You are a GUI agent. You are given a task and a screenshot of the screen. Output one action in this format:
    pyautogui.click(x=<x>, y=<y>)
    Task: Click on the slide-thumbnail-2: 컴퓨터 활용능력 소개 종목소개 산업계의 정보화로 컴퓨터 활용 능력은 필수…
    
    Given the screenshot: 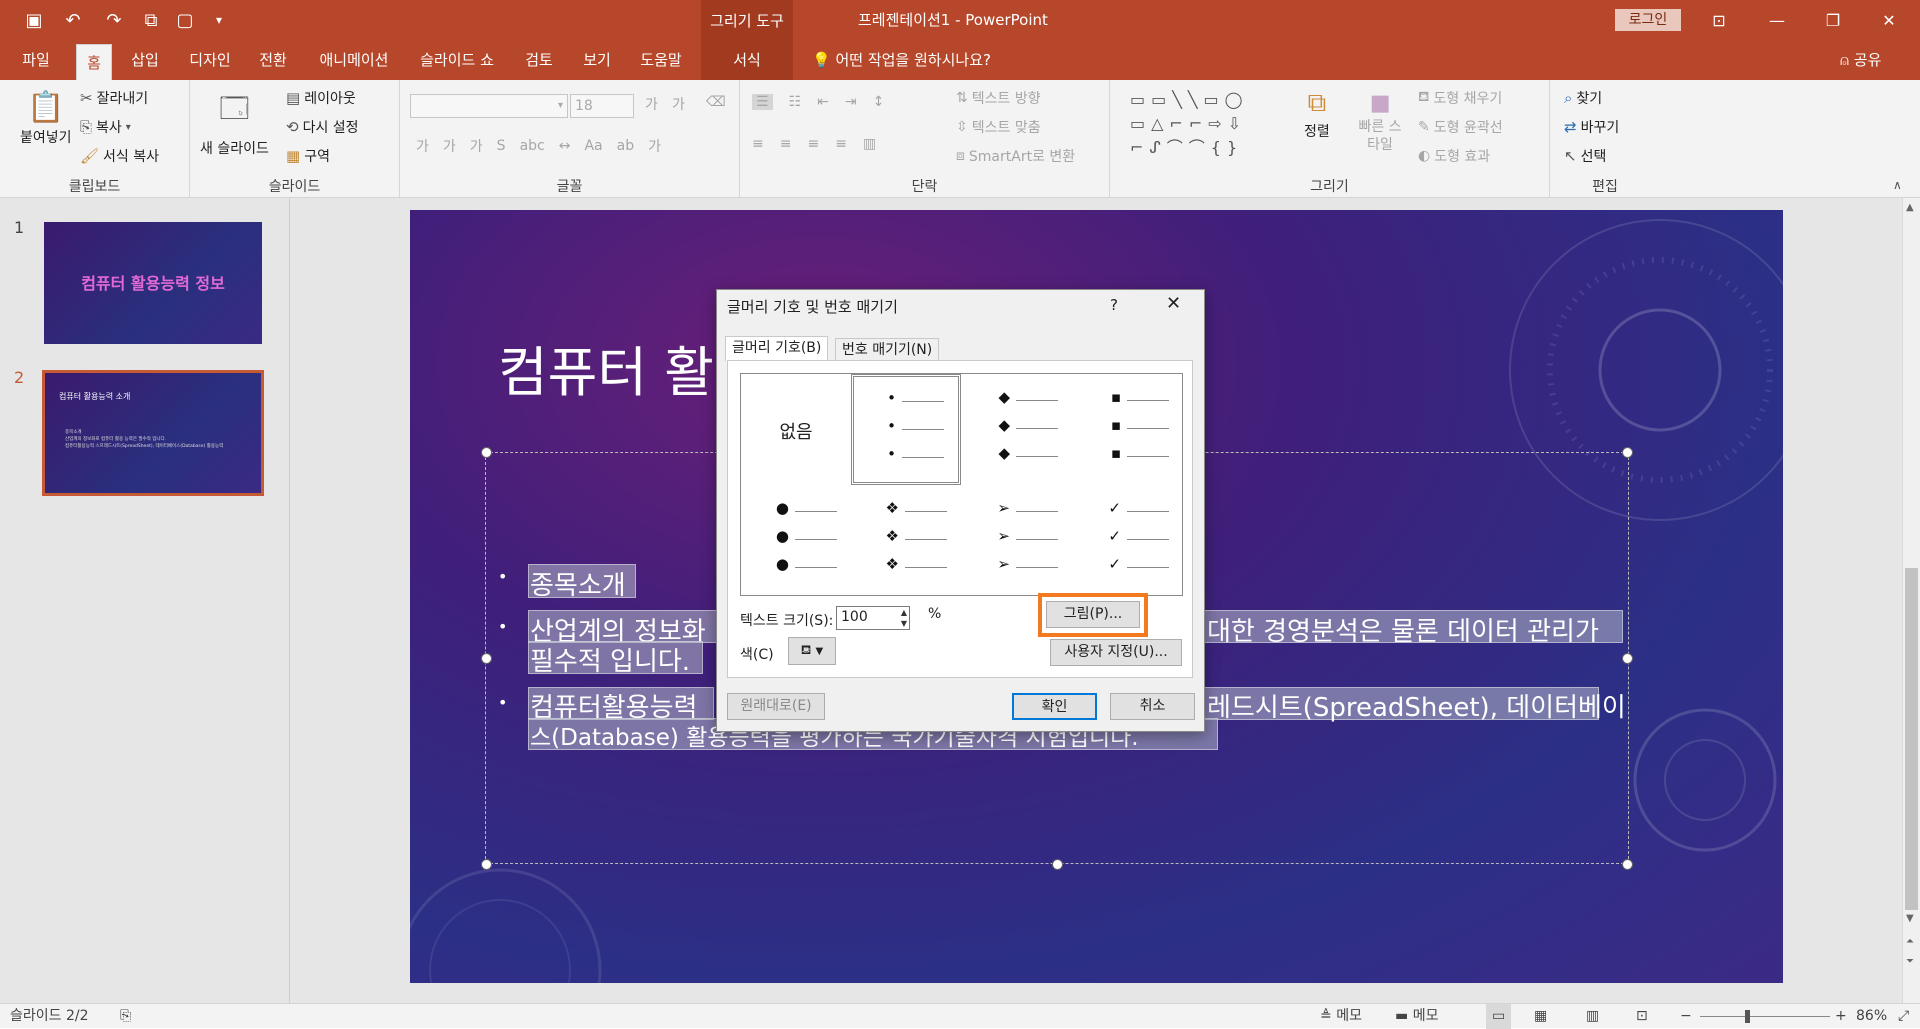 What is the action you would take?
    pyautogui.click(x=153, y=433)
    